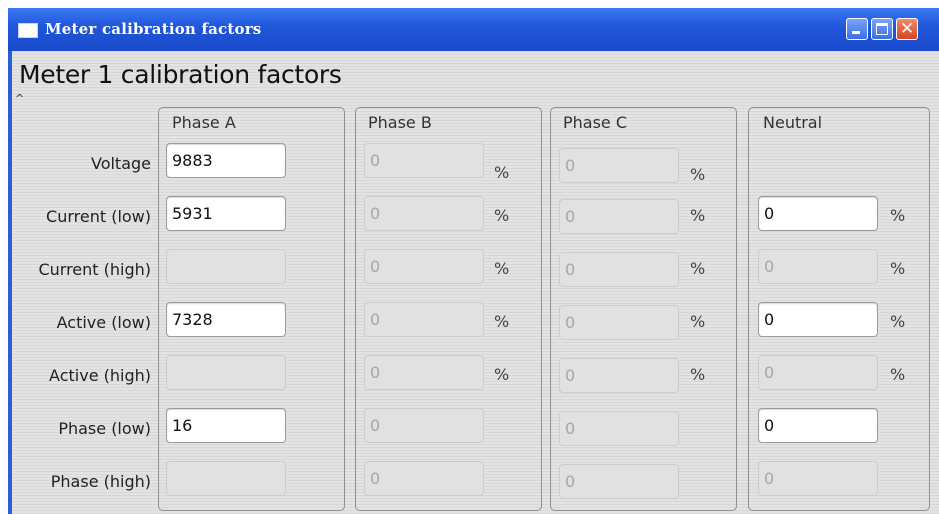 The width and height of the screenshot is (939, 514). What do you see at coordinates (226, 160) in the screenshot?
I see `phase-a-voltage-input` at bounding box center [226, 160].